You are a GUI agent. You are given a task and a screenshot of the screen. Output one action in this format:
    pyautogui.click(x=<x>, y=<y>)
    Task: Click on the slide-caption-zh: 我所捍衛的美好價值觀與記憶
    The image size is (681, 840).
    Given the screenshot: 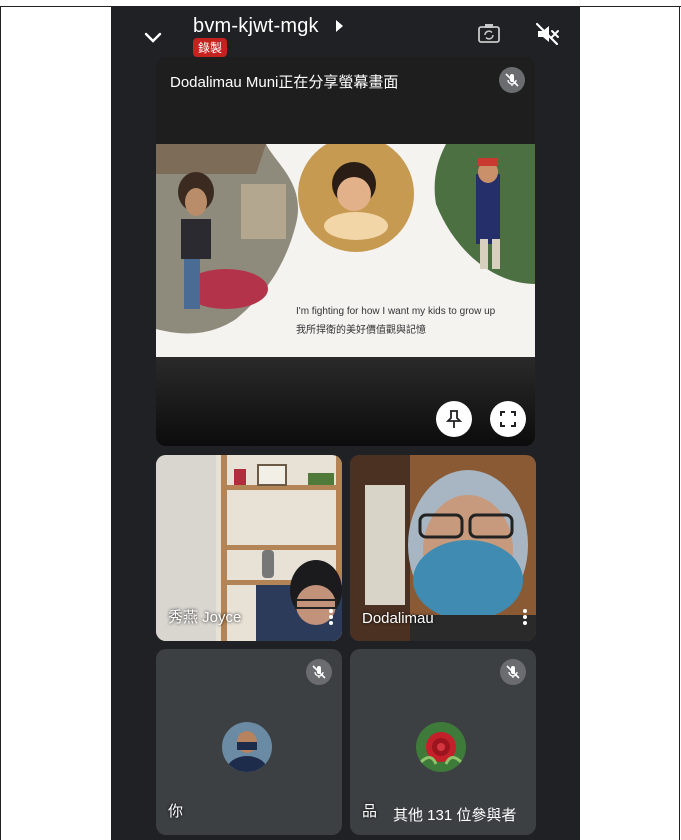 What is the action you would take?
    pyautogui.click(x=361, y=330)
    